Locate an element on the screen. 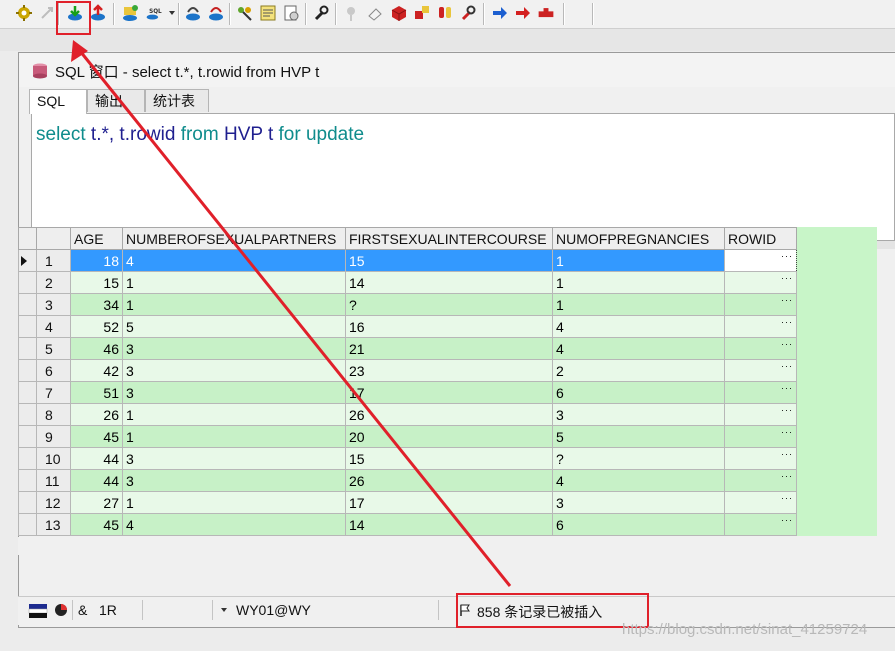 The image size is (895, 651). row-number: 7 is located at coordinates (53, 392).